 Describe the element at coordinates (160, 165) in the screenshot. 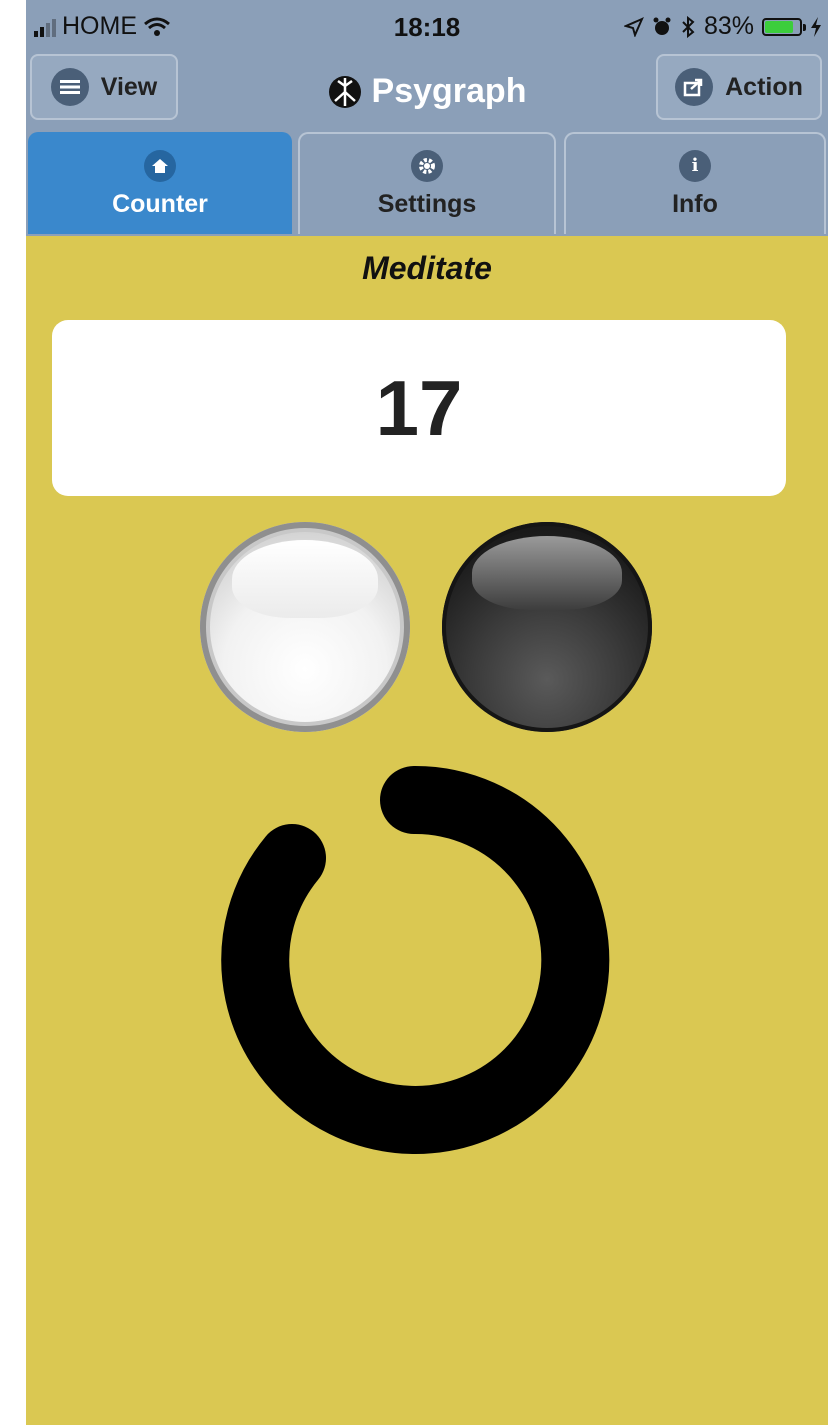

I see `home-icon` at that location.